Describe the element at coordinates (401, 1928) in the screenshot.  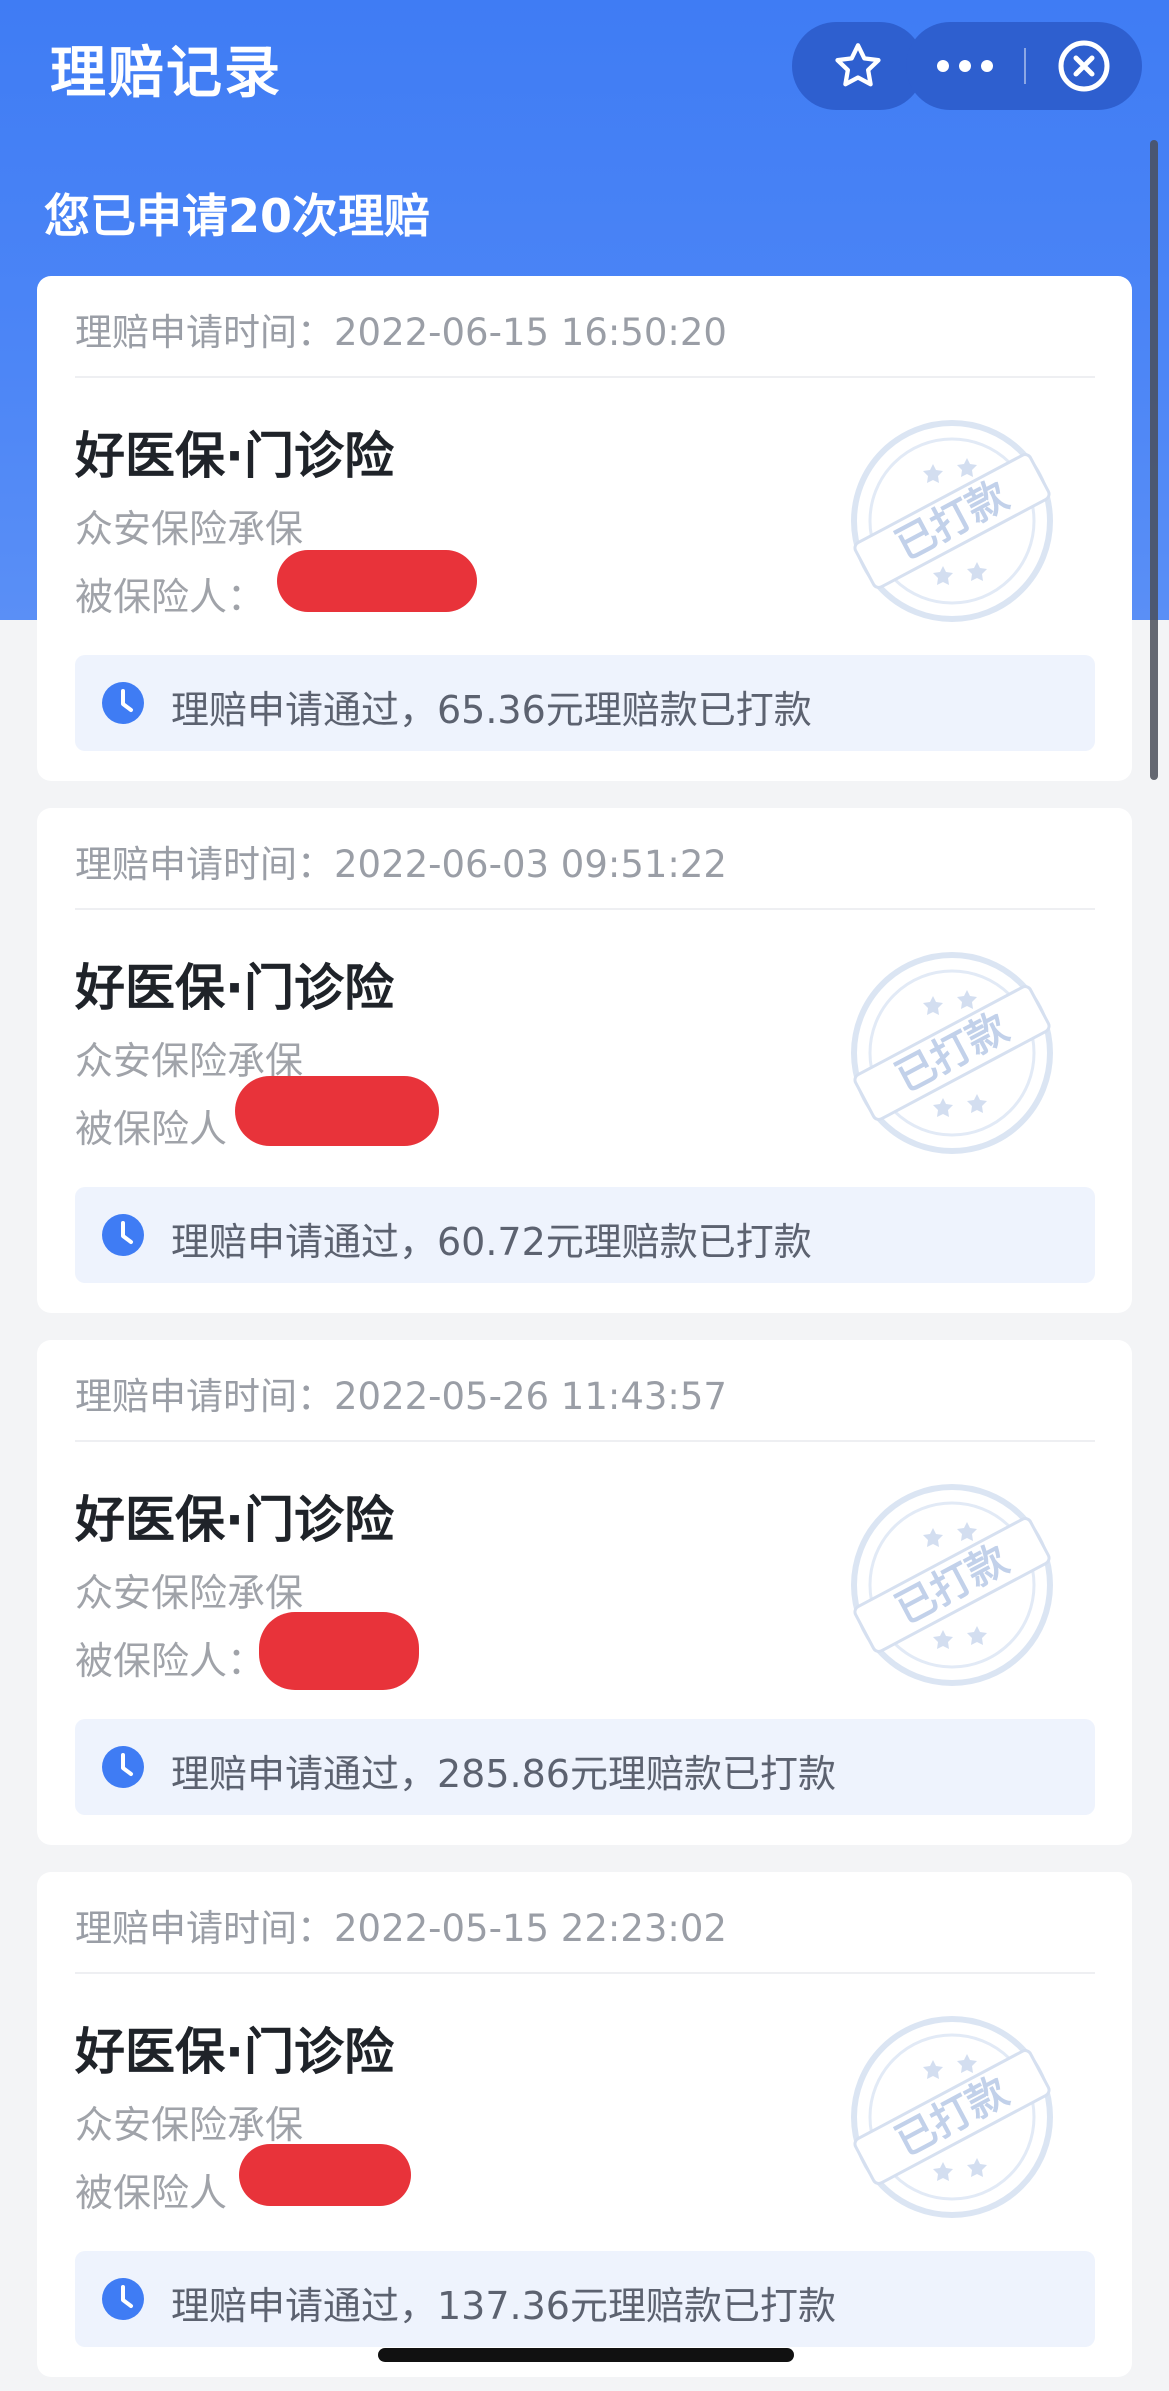
I see `claim-time: 理赔申请时间：2022-05-15 22:23:02` at that location.